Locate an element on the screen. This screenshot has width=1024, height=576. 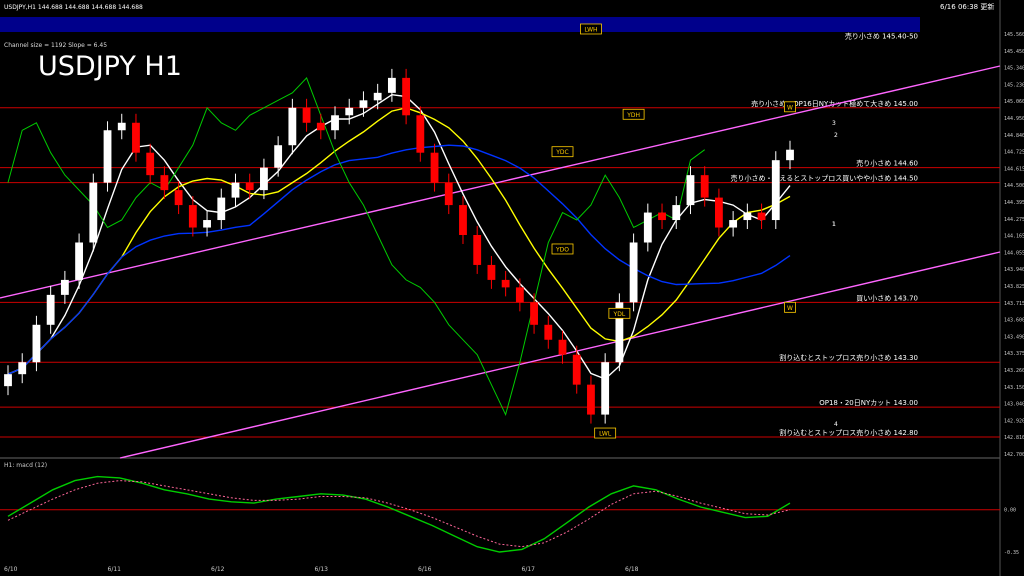
price-tick-label: 145.230 is located at coordinates (1014, 85).